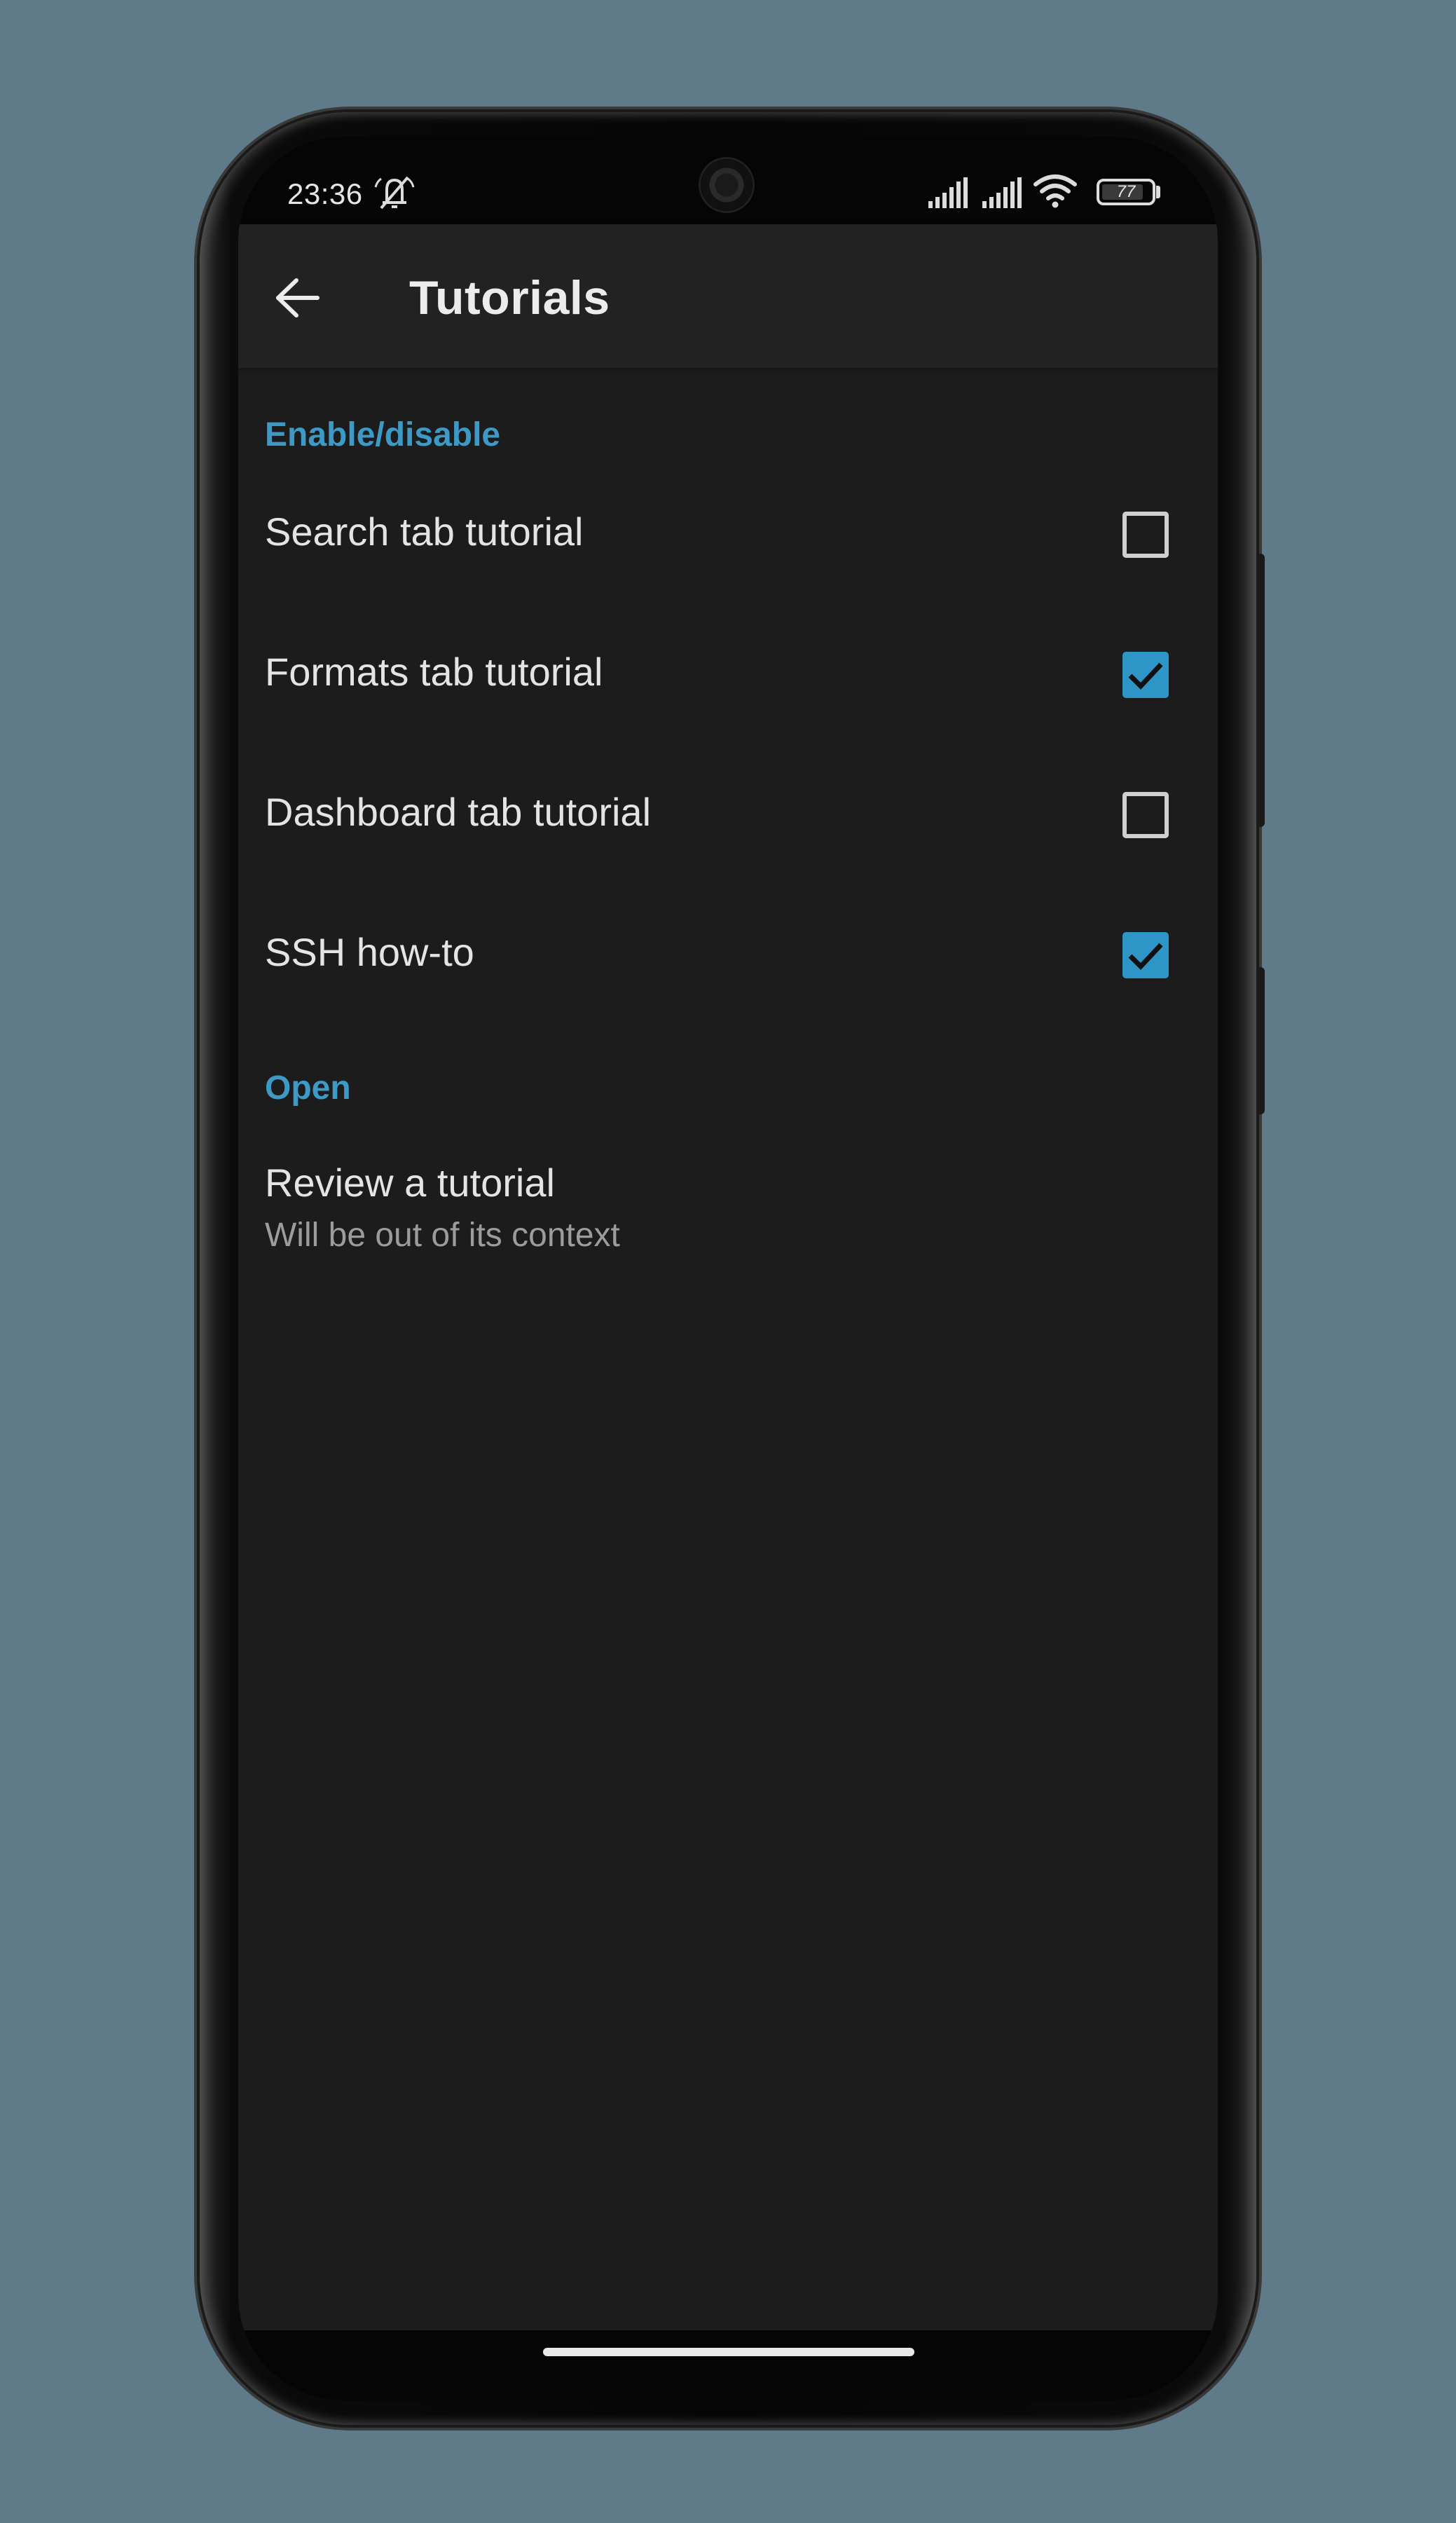 This screenshot has width=1456, height=2523. I want to click on battery-icon: 77, so click(1126, 192).